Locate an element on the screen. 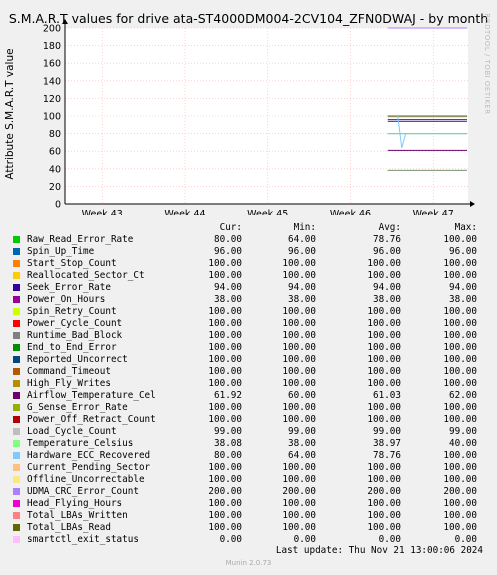 This screenshot has height=575, width=497. y-tick-labels: 0 20 40 60 80 100 120 140 160 180 200 is located at coordinates (52, 117).